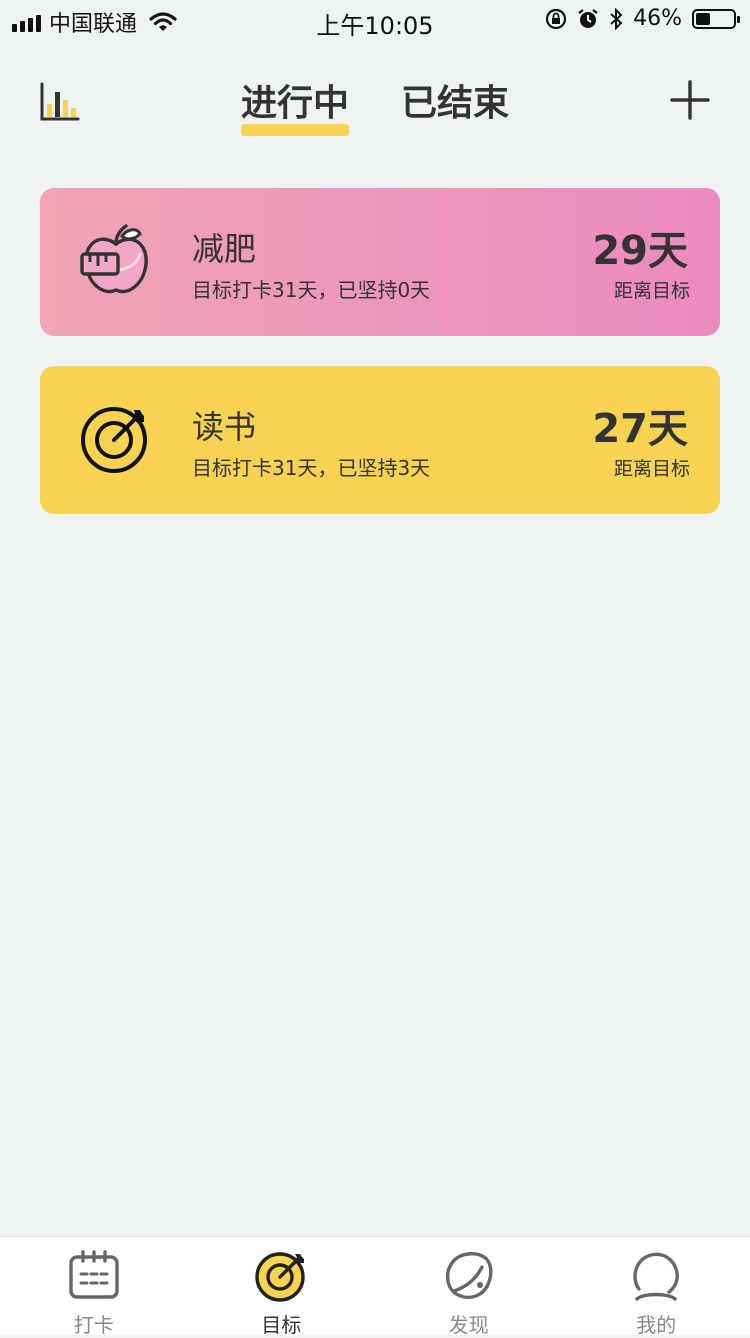 Image resolution: width=750 pixels, height=1338 pixels. I want to click on goal-days-remaining: 27天, so click(640, 425).